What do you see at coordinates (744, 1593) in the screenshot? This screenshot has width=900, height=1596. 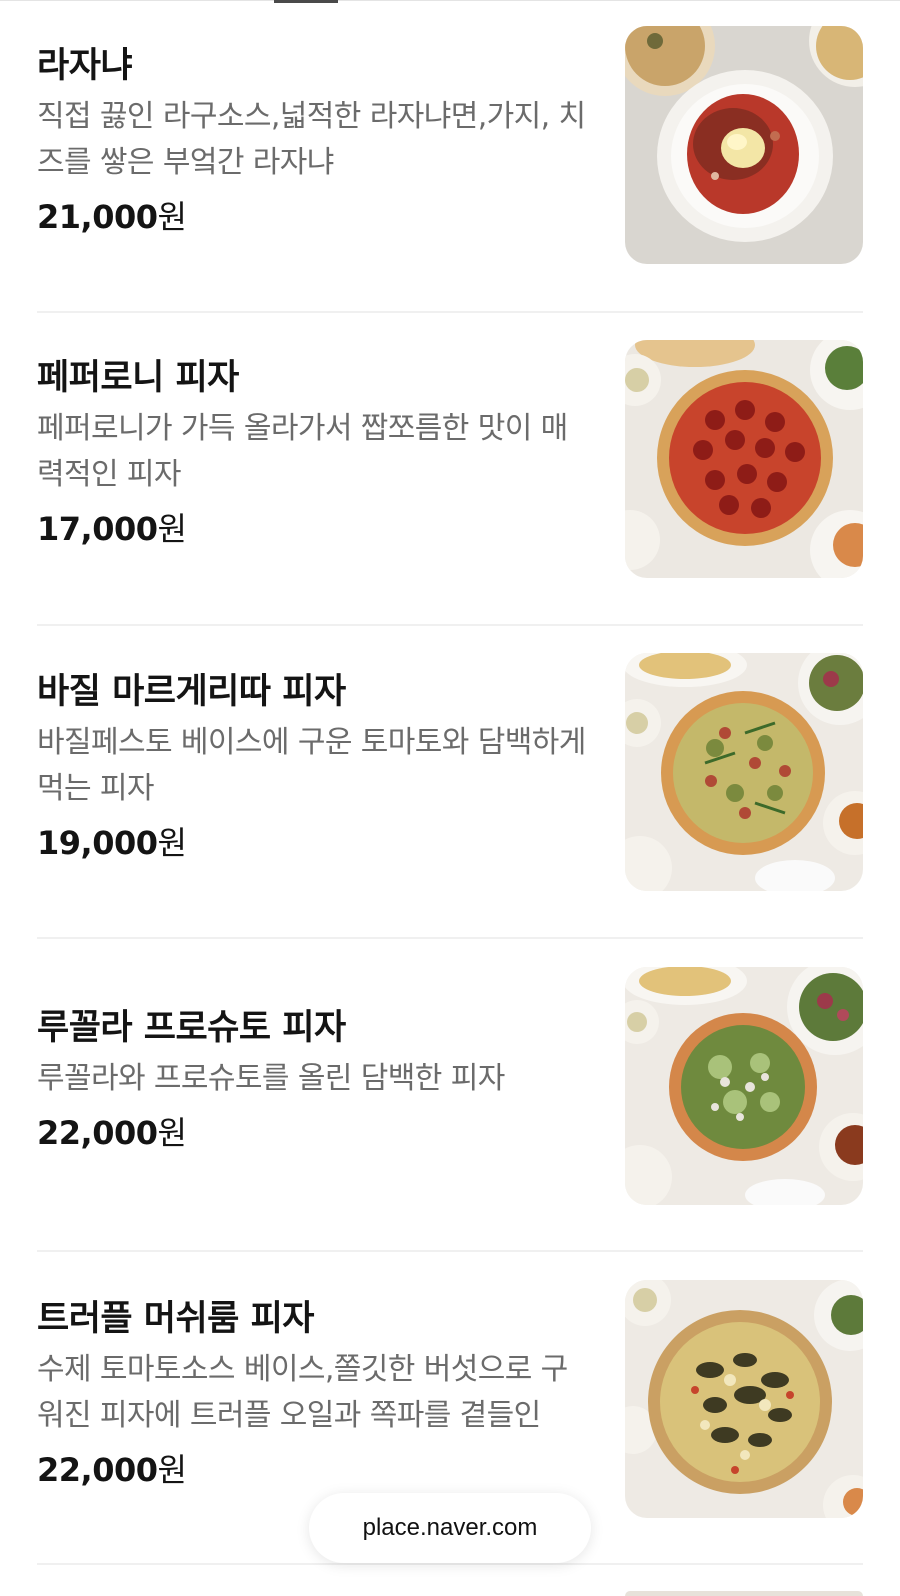 I see `next-item-thumb` at bounding box center [744, 1593].